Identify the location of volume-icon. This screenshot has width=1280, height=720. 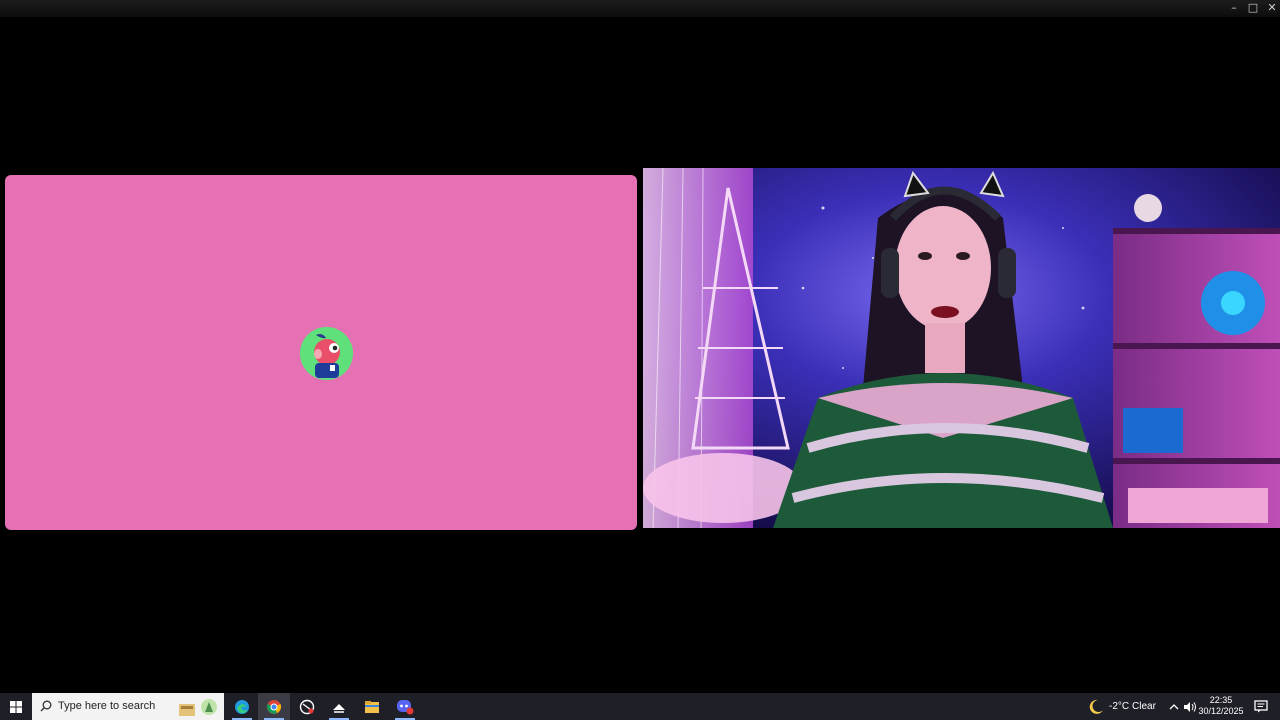
(1190, 707).